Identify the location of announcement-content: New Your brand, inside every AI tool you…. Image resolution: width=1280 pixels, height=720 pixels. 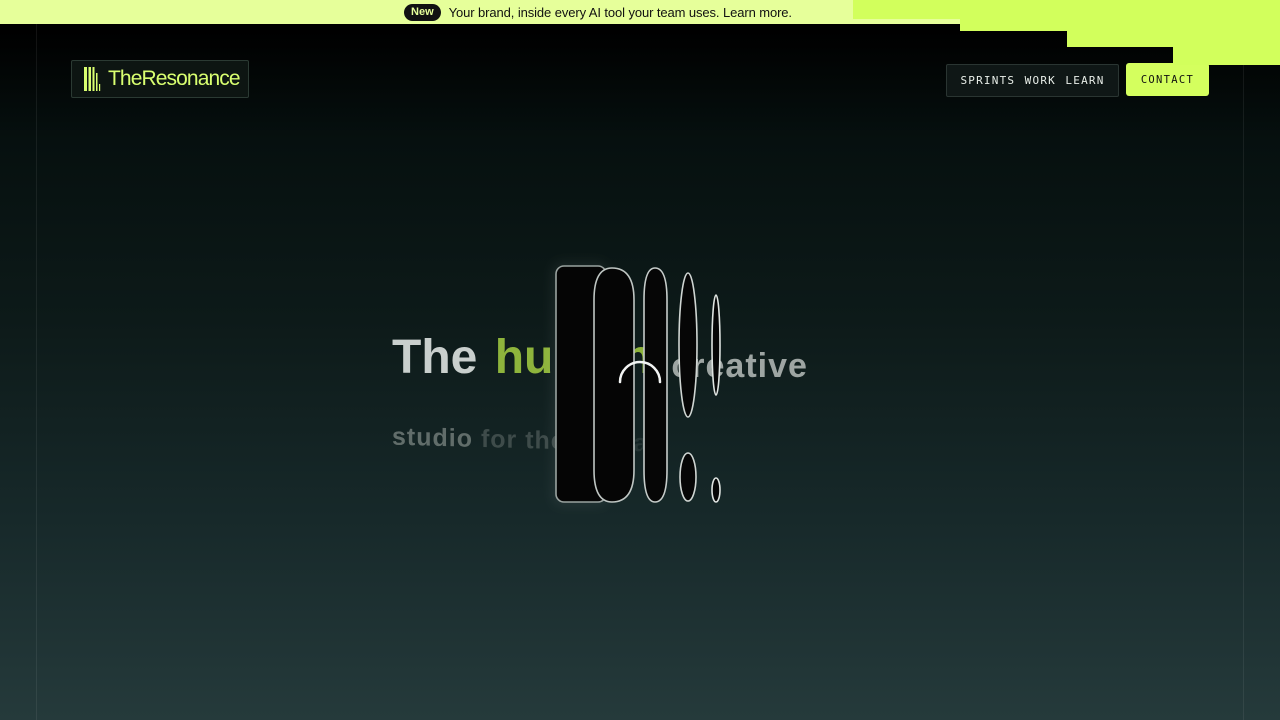
(598, 12).